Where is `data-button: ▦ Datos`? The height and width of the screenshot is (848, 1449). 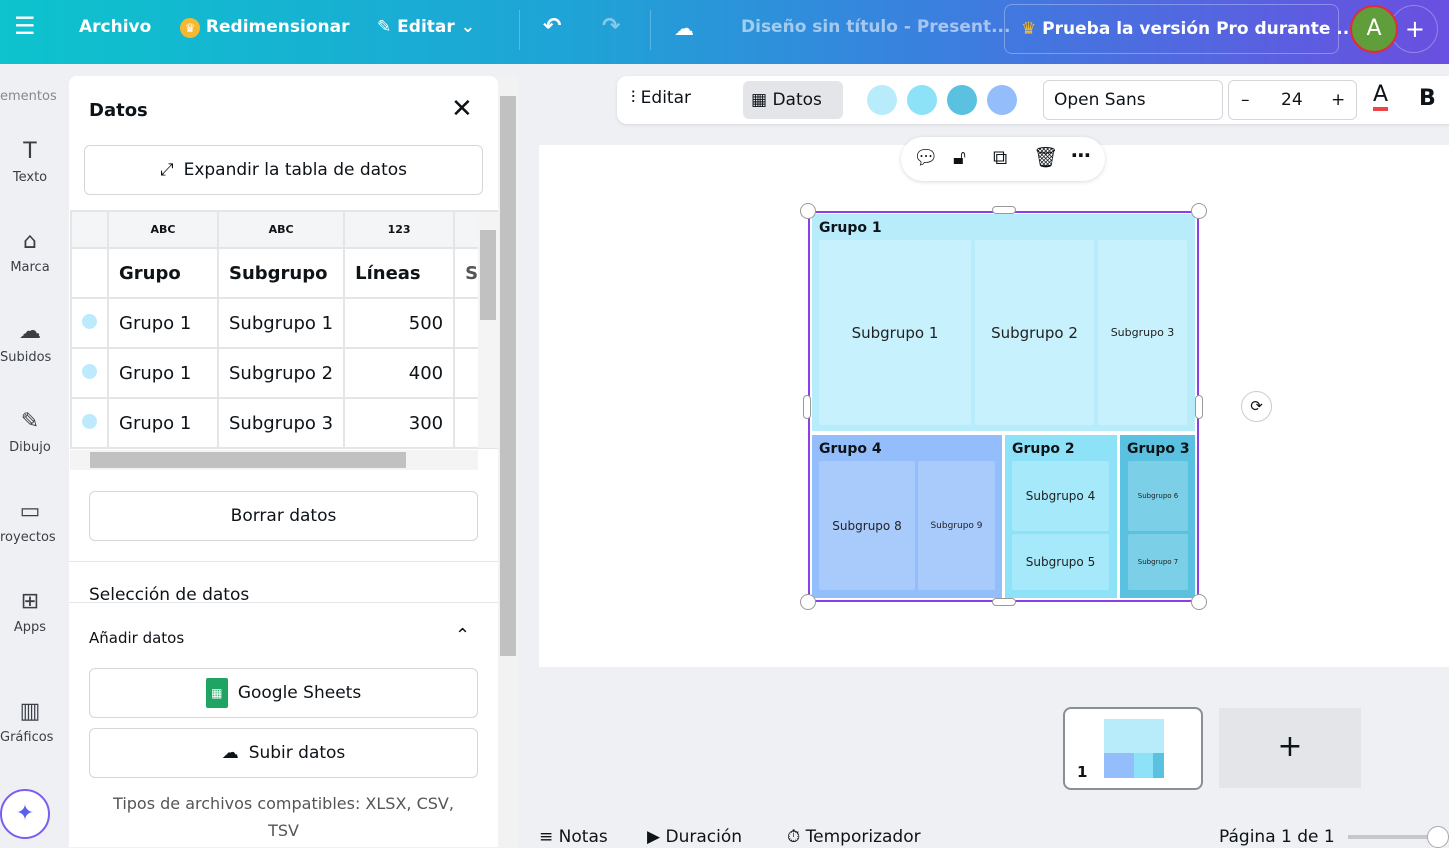 data-button: ▦ Datos is located at coordinates (793, 100).